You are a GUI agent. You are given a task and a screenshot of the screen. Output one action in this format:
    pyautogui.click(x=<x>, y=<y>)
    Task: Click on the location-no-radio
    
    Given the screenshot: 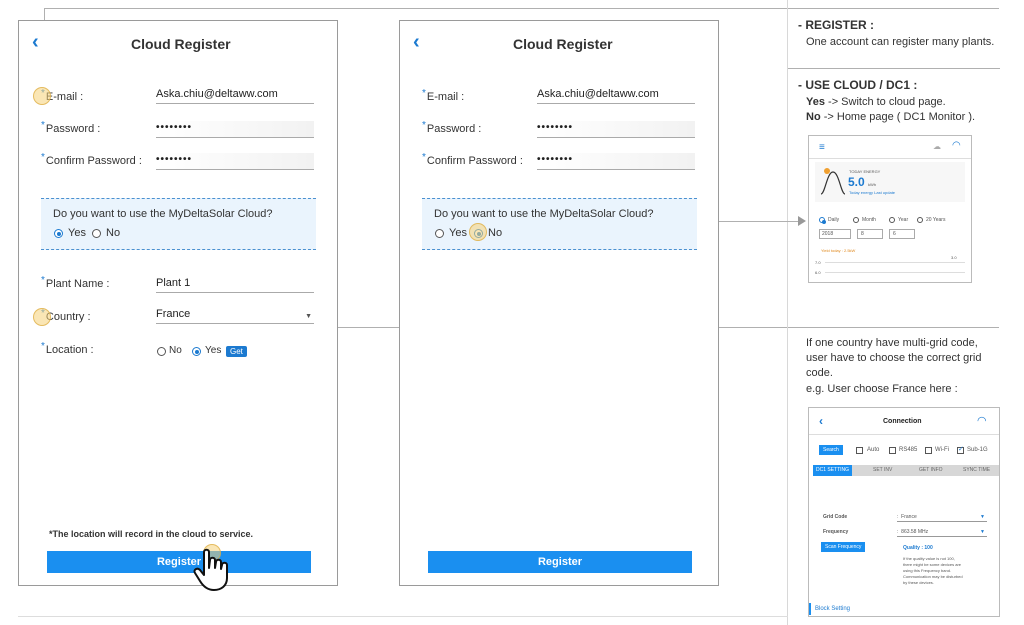 What is the action you would take?
    pyautogui.click(x=161, y=351)
    